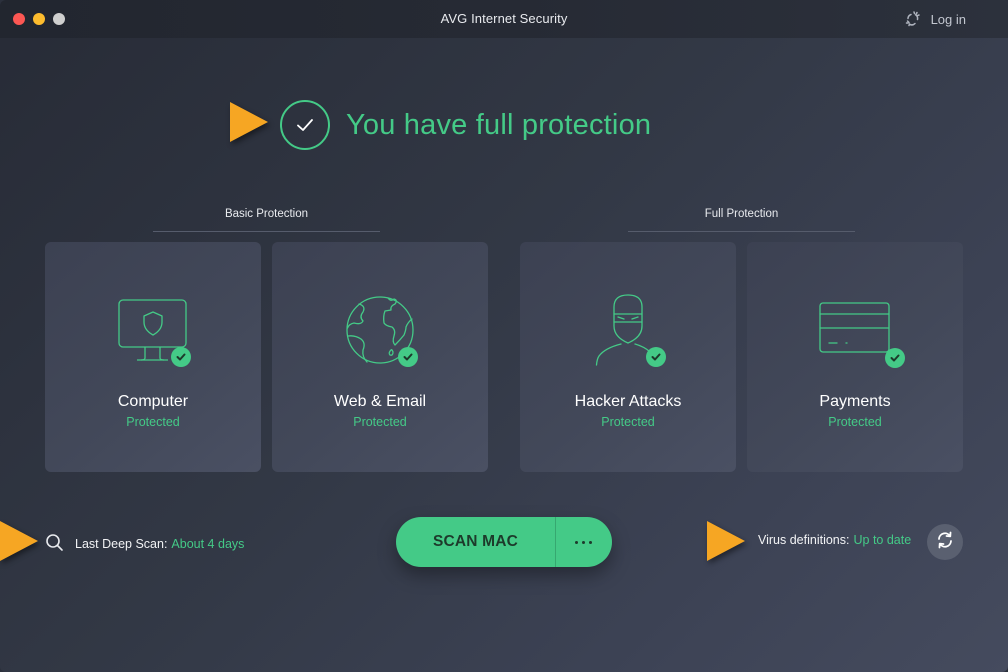 The image size is (1008, 672). What do you see at coordinates (741, 214) in the screenshot?
I see `section-label-full: Full Protection` at bounding box center [741, 214].